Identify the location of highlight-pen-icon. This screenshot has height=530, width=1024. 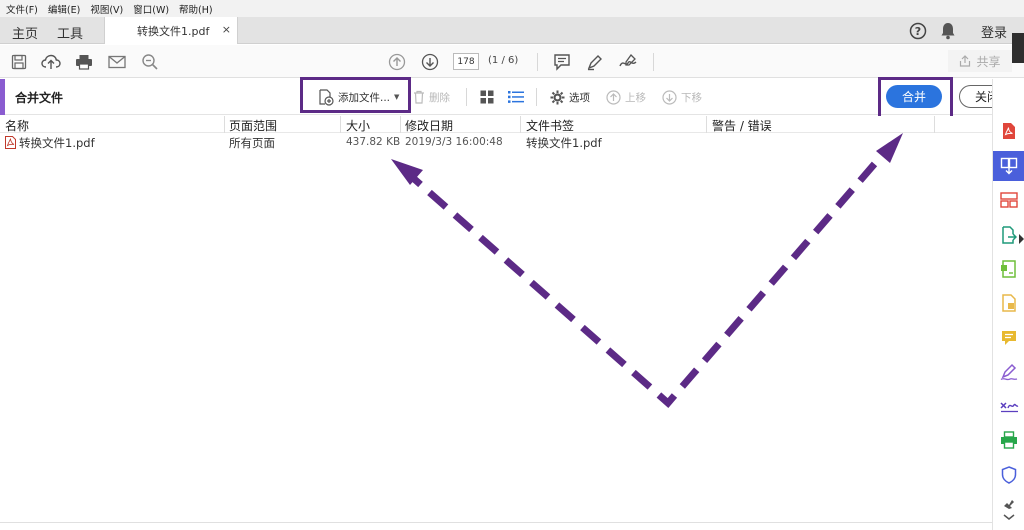
(595, 62).